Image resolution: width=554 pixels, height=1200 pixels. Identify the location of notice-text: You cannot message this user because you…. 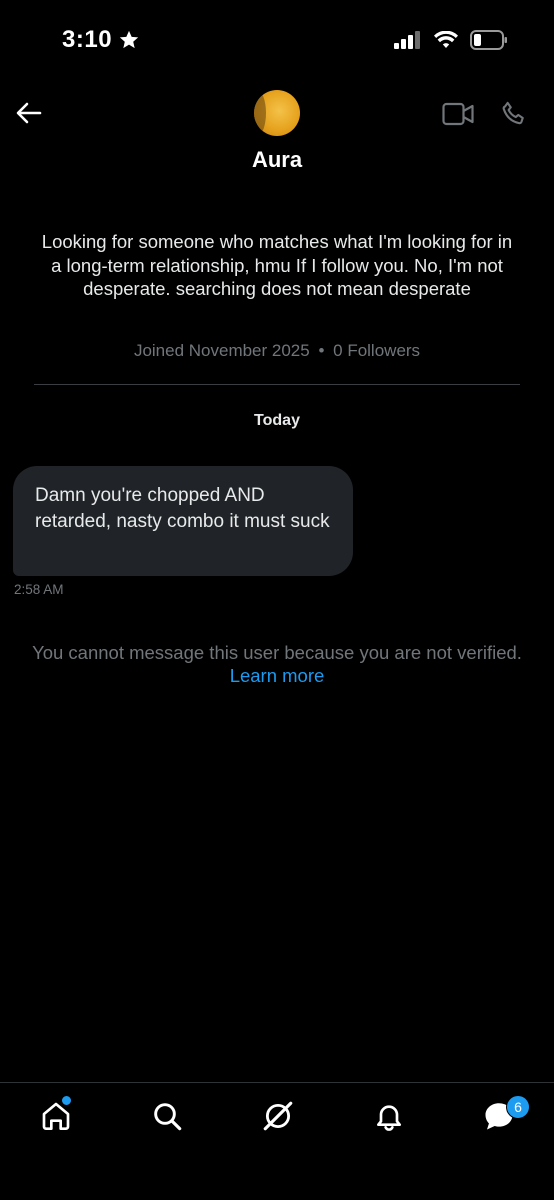
(277, 652).